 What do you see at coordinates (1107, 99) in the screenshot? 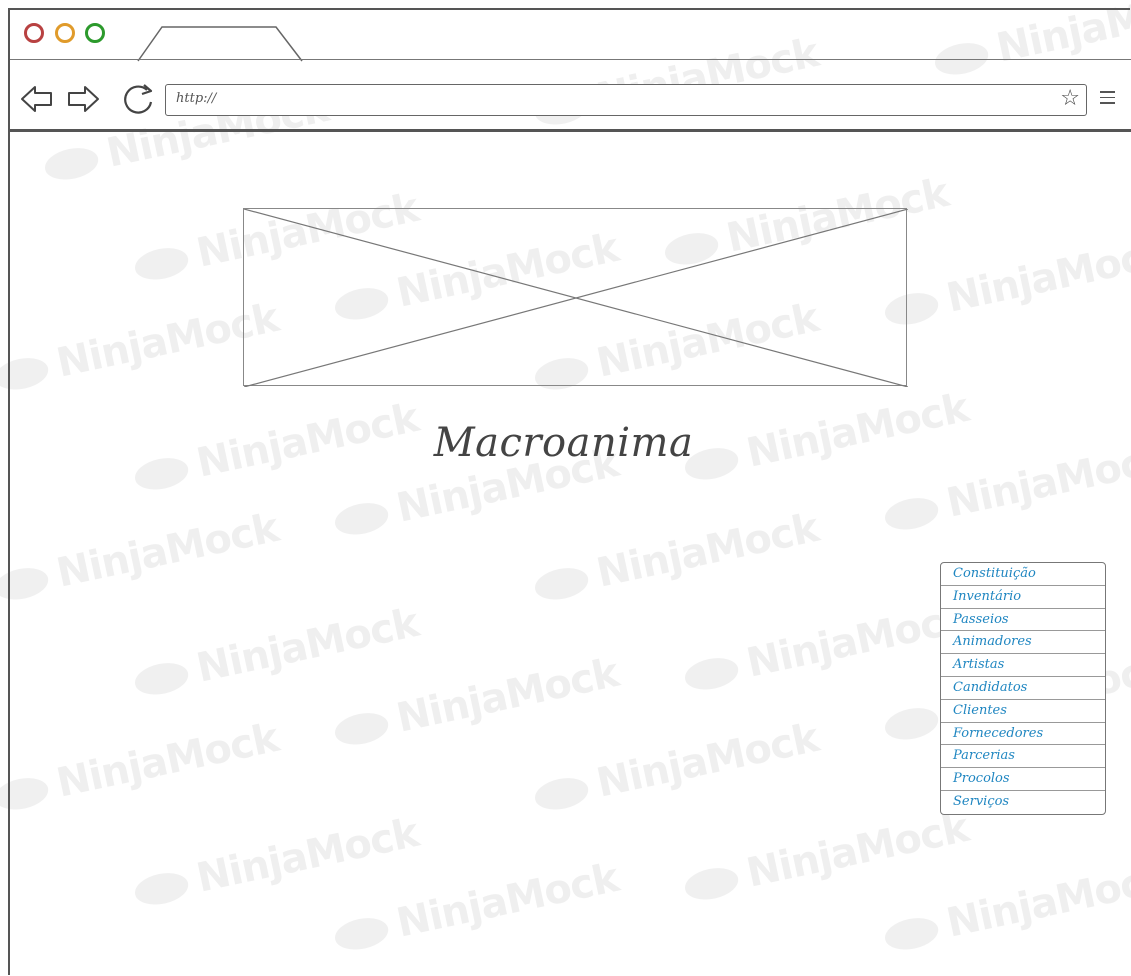
I see `hamburger-menu-icon` at bounding box center [1107, 99].